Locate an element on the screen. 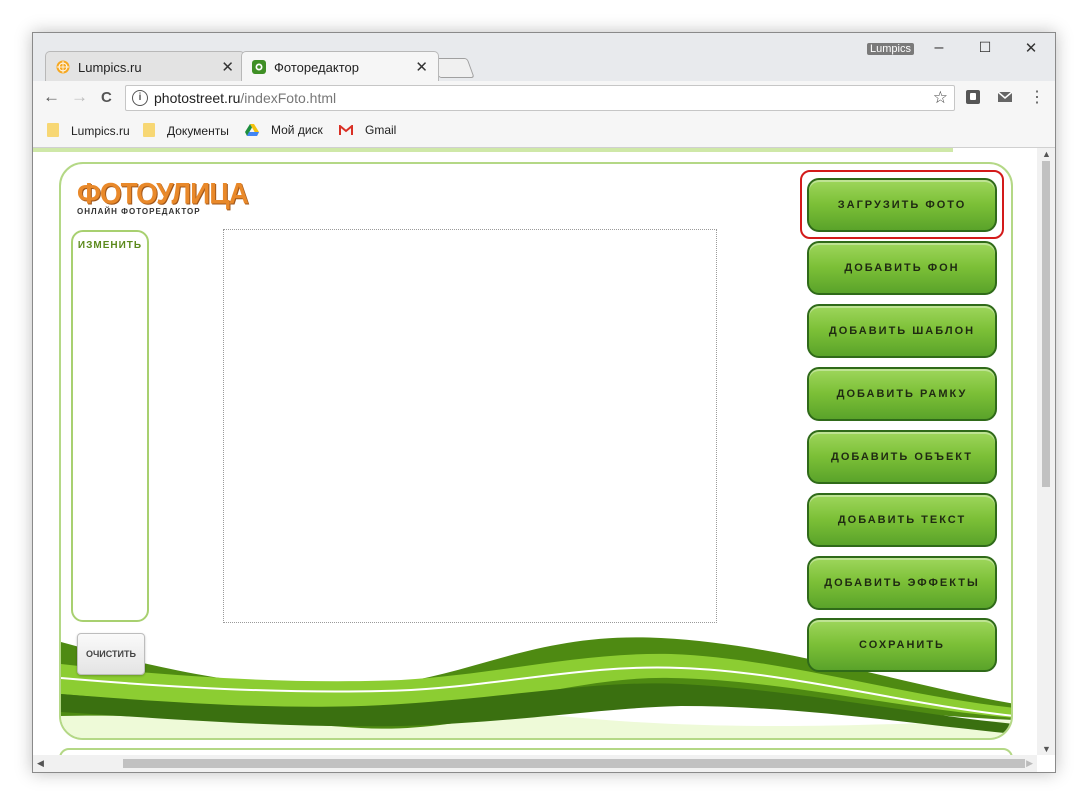 This screenshot has width=1086, height=803. add-template-button: ДОБАВИТЬ ШАБЛОН is located at coordinates (902, 331).